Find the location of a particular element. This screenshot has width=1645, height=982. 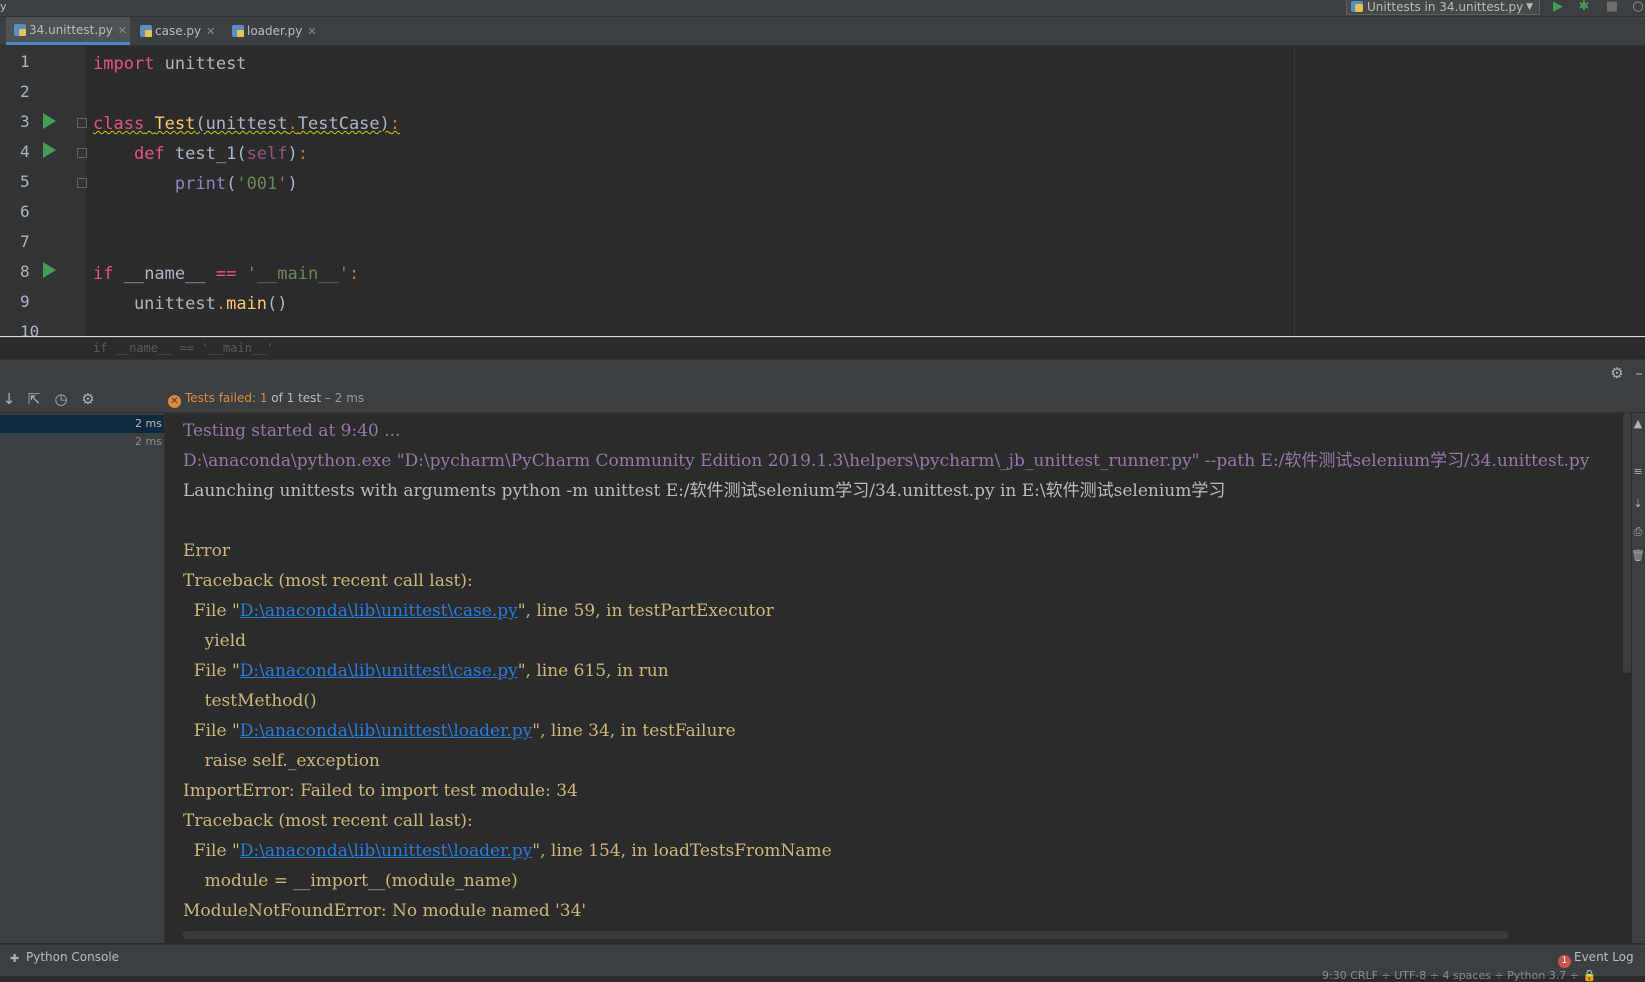

minimize-icon: – is located at coordinates (1637, 373).